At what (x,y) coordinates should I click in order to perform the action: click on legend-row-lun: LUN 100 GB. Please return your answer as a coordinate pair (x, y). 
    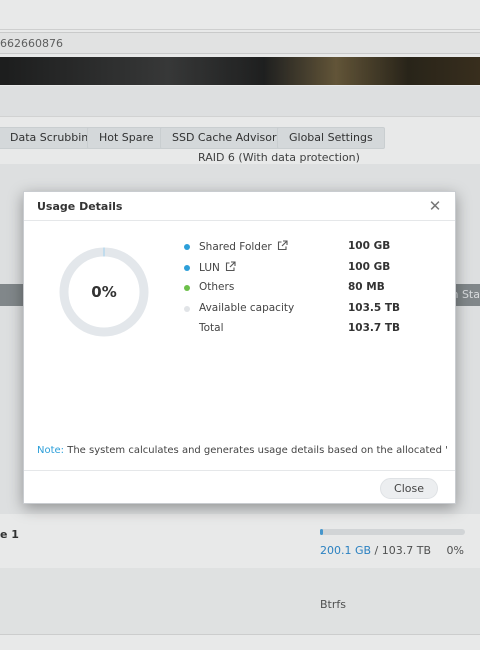
    Looking at the image, I should click on (314, 269).